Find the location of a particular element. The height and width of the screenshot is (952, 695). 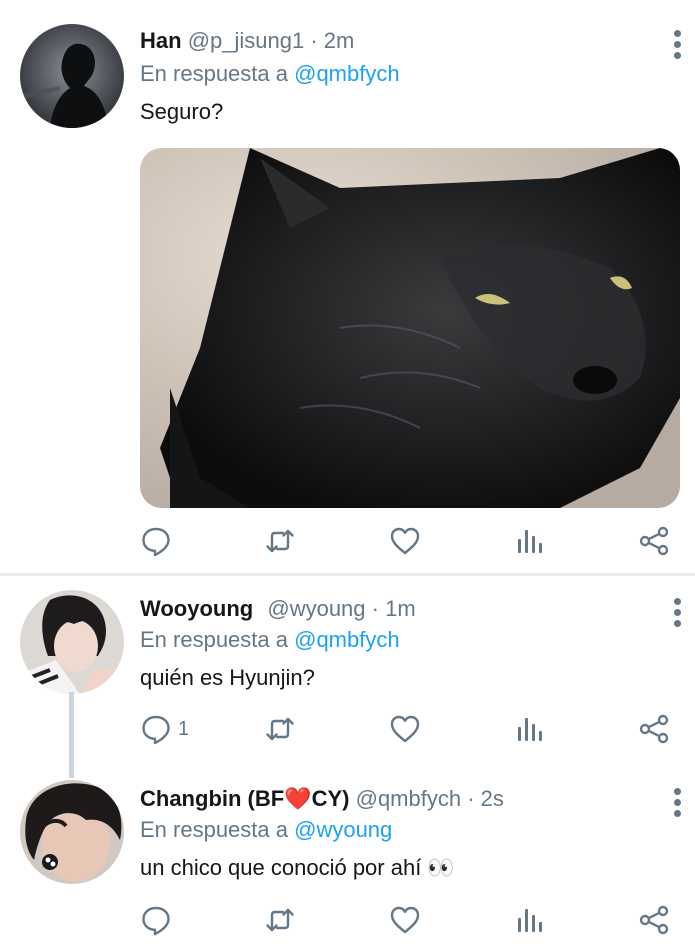

display-name: Han is located at coordinates (161, 40).